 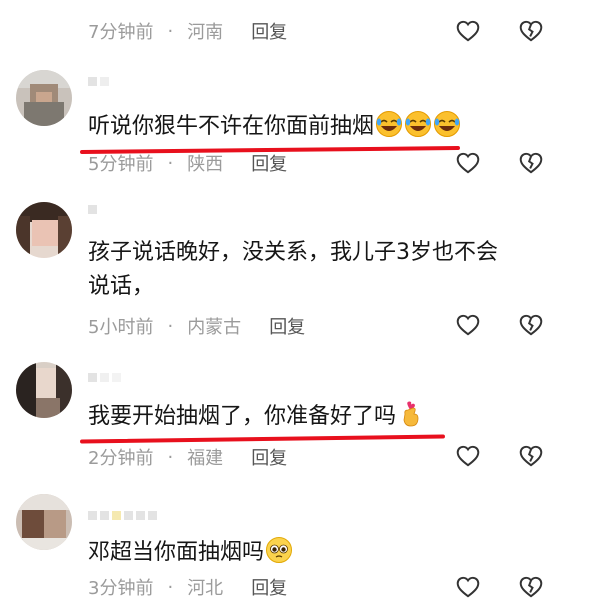 I want to click on comment-meta: 7分钟前 · 河南 回复, so click(x=187, y=31).